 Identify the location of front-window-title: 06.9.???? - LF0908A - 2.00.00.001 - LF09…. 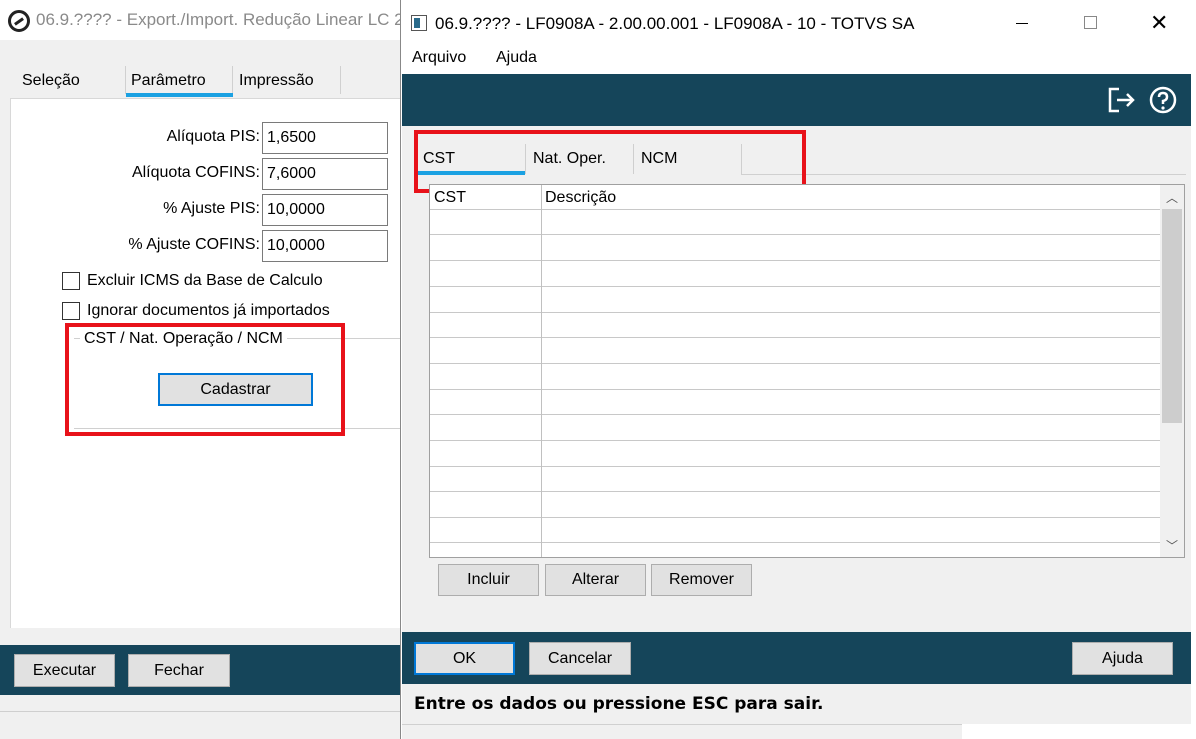
(675, 23).